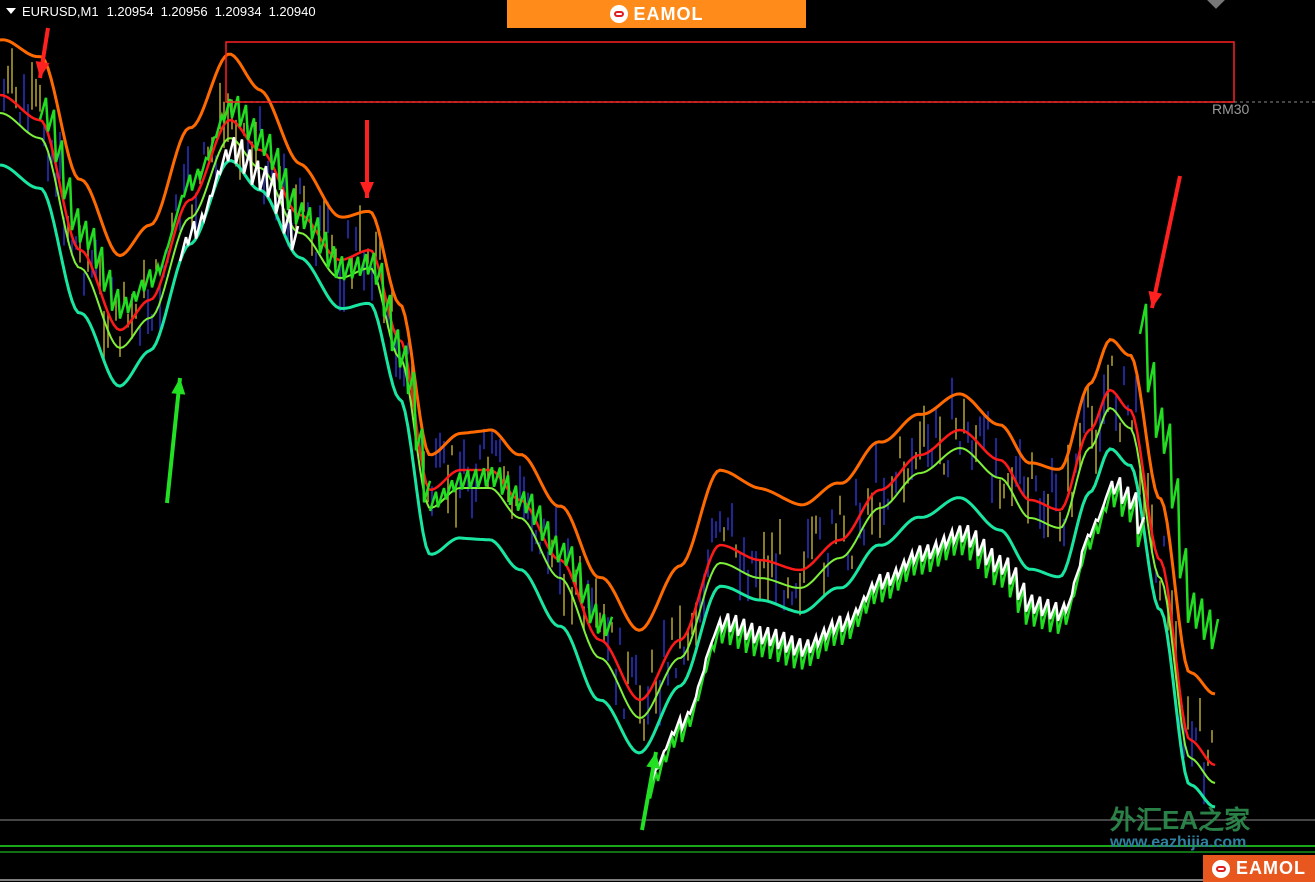 Image resolution: width=1315 pixels, height=882 pixels. What do you see at coordinates (11, 11) in the screenshot?
I see `down-triangle-icon` at bounding box center [11, 11].